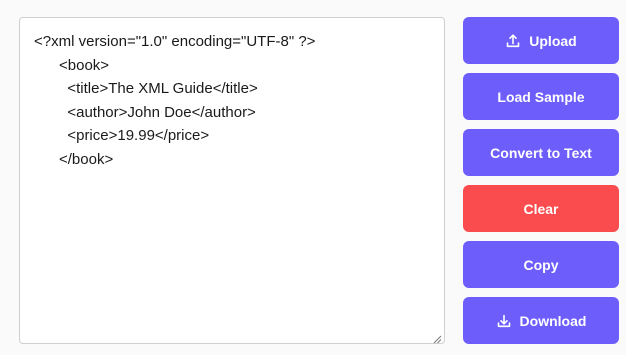  I want to click on clear-button: Clear, so click(541, 208).